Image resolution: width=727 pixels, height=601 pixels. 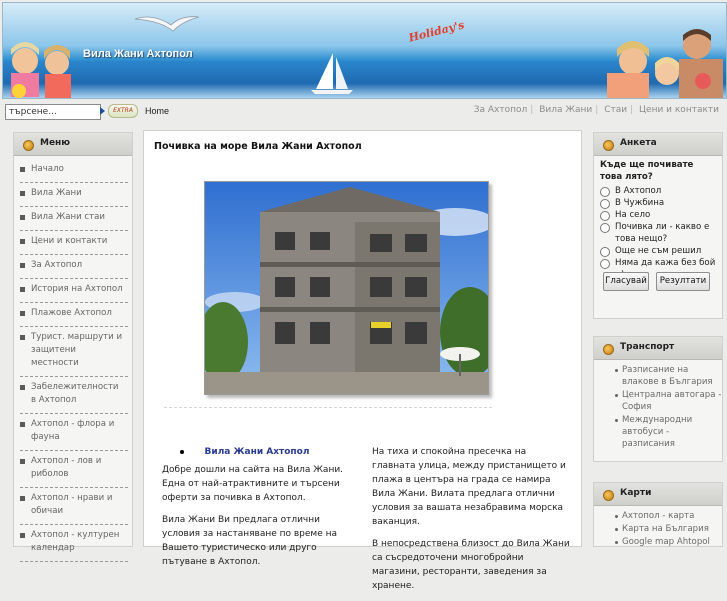 I want to click on menu-item-label: Плажове Ахтопол, so click(x=71, y=313).